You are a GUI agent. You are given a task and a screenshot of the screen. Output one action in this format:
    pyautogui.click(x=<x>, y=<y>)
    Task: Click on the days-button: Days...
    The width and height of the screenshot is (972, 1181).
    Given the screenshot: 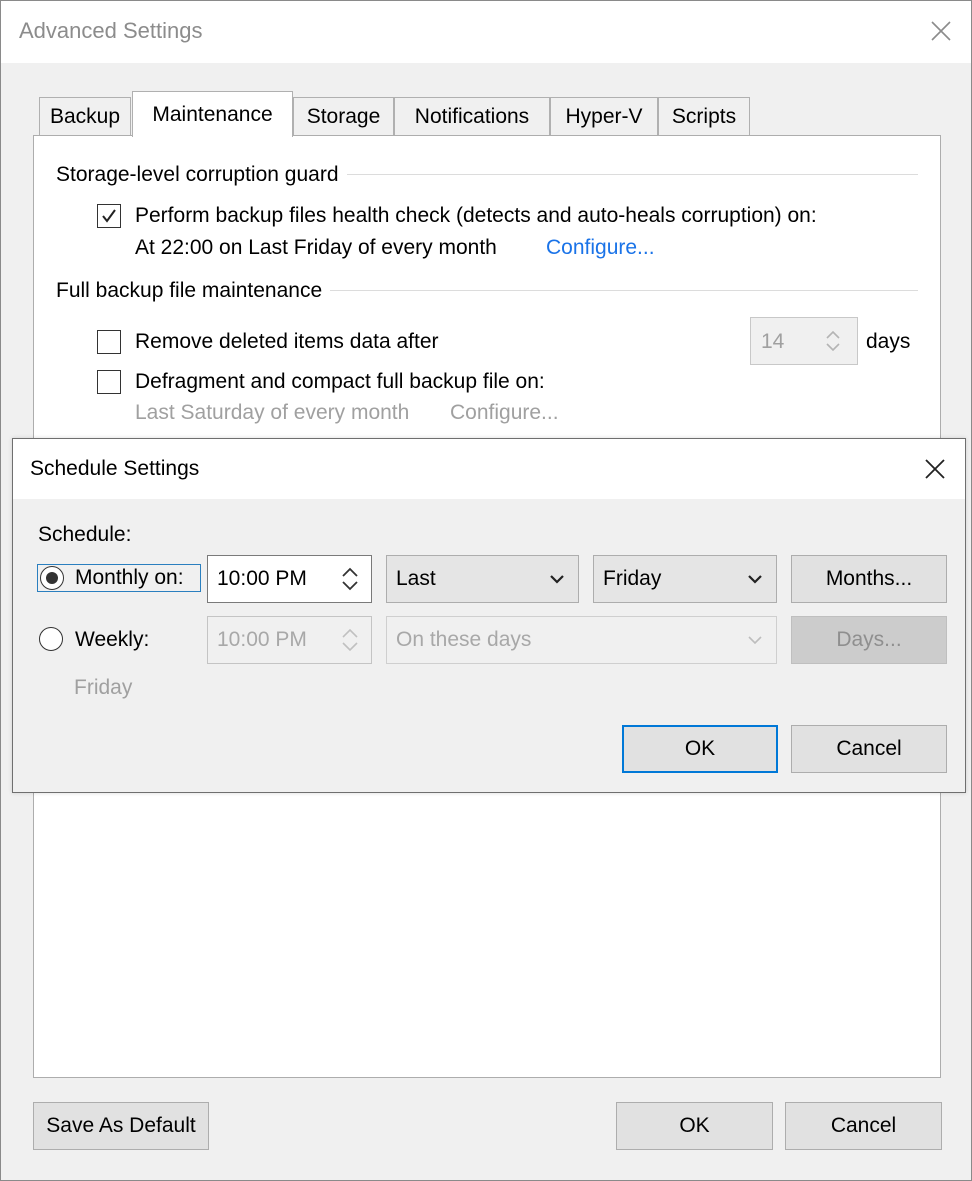 What is the action you would take?
    pyautogui.click(x=869, y=640)
    